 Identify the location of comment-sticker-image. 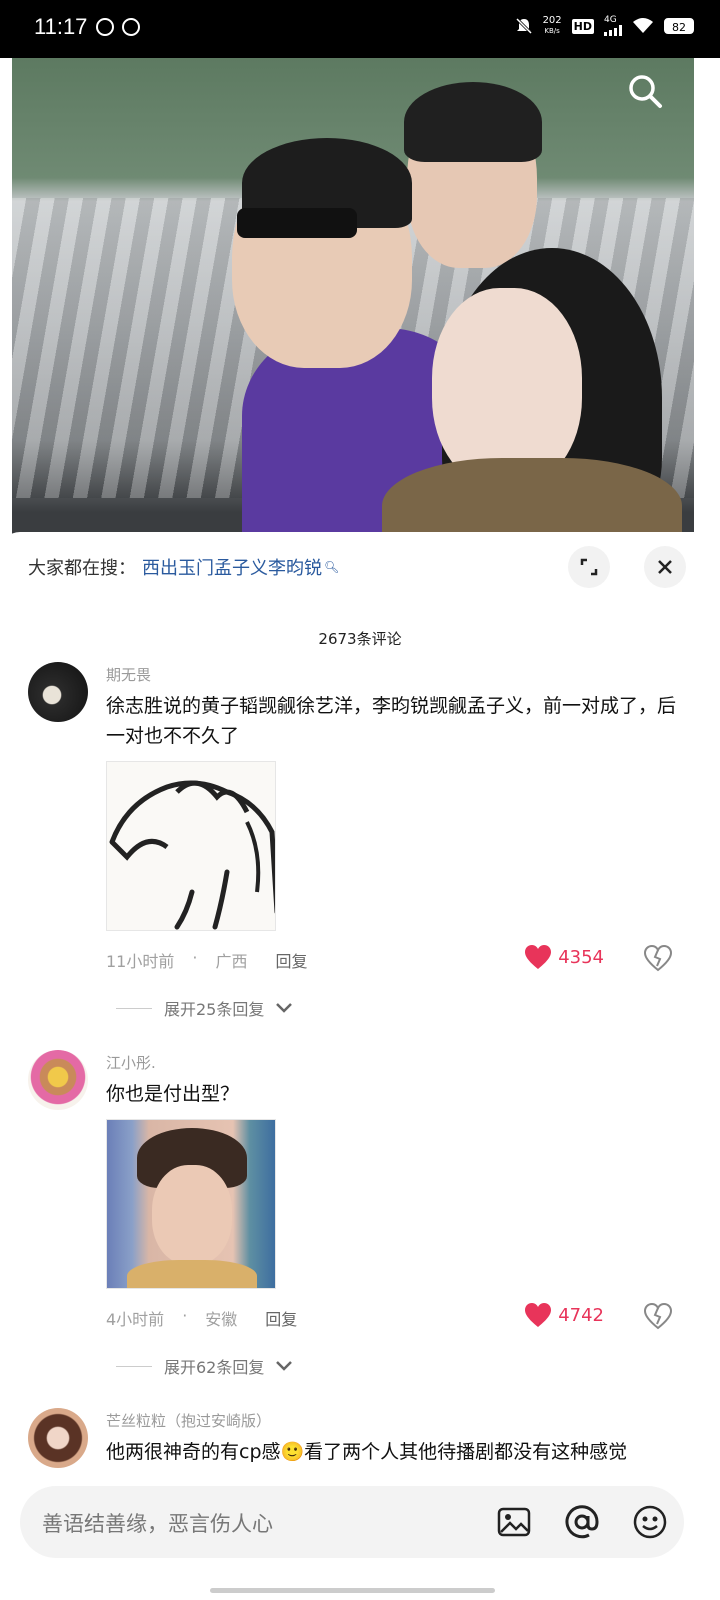
(191, 846).